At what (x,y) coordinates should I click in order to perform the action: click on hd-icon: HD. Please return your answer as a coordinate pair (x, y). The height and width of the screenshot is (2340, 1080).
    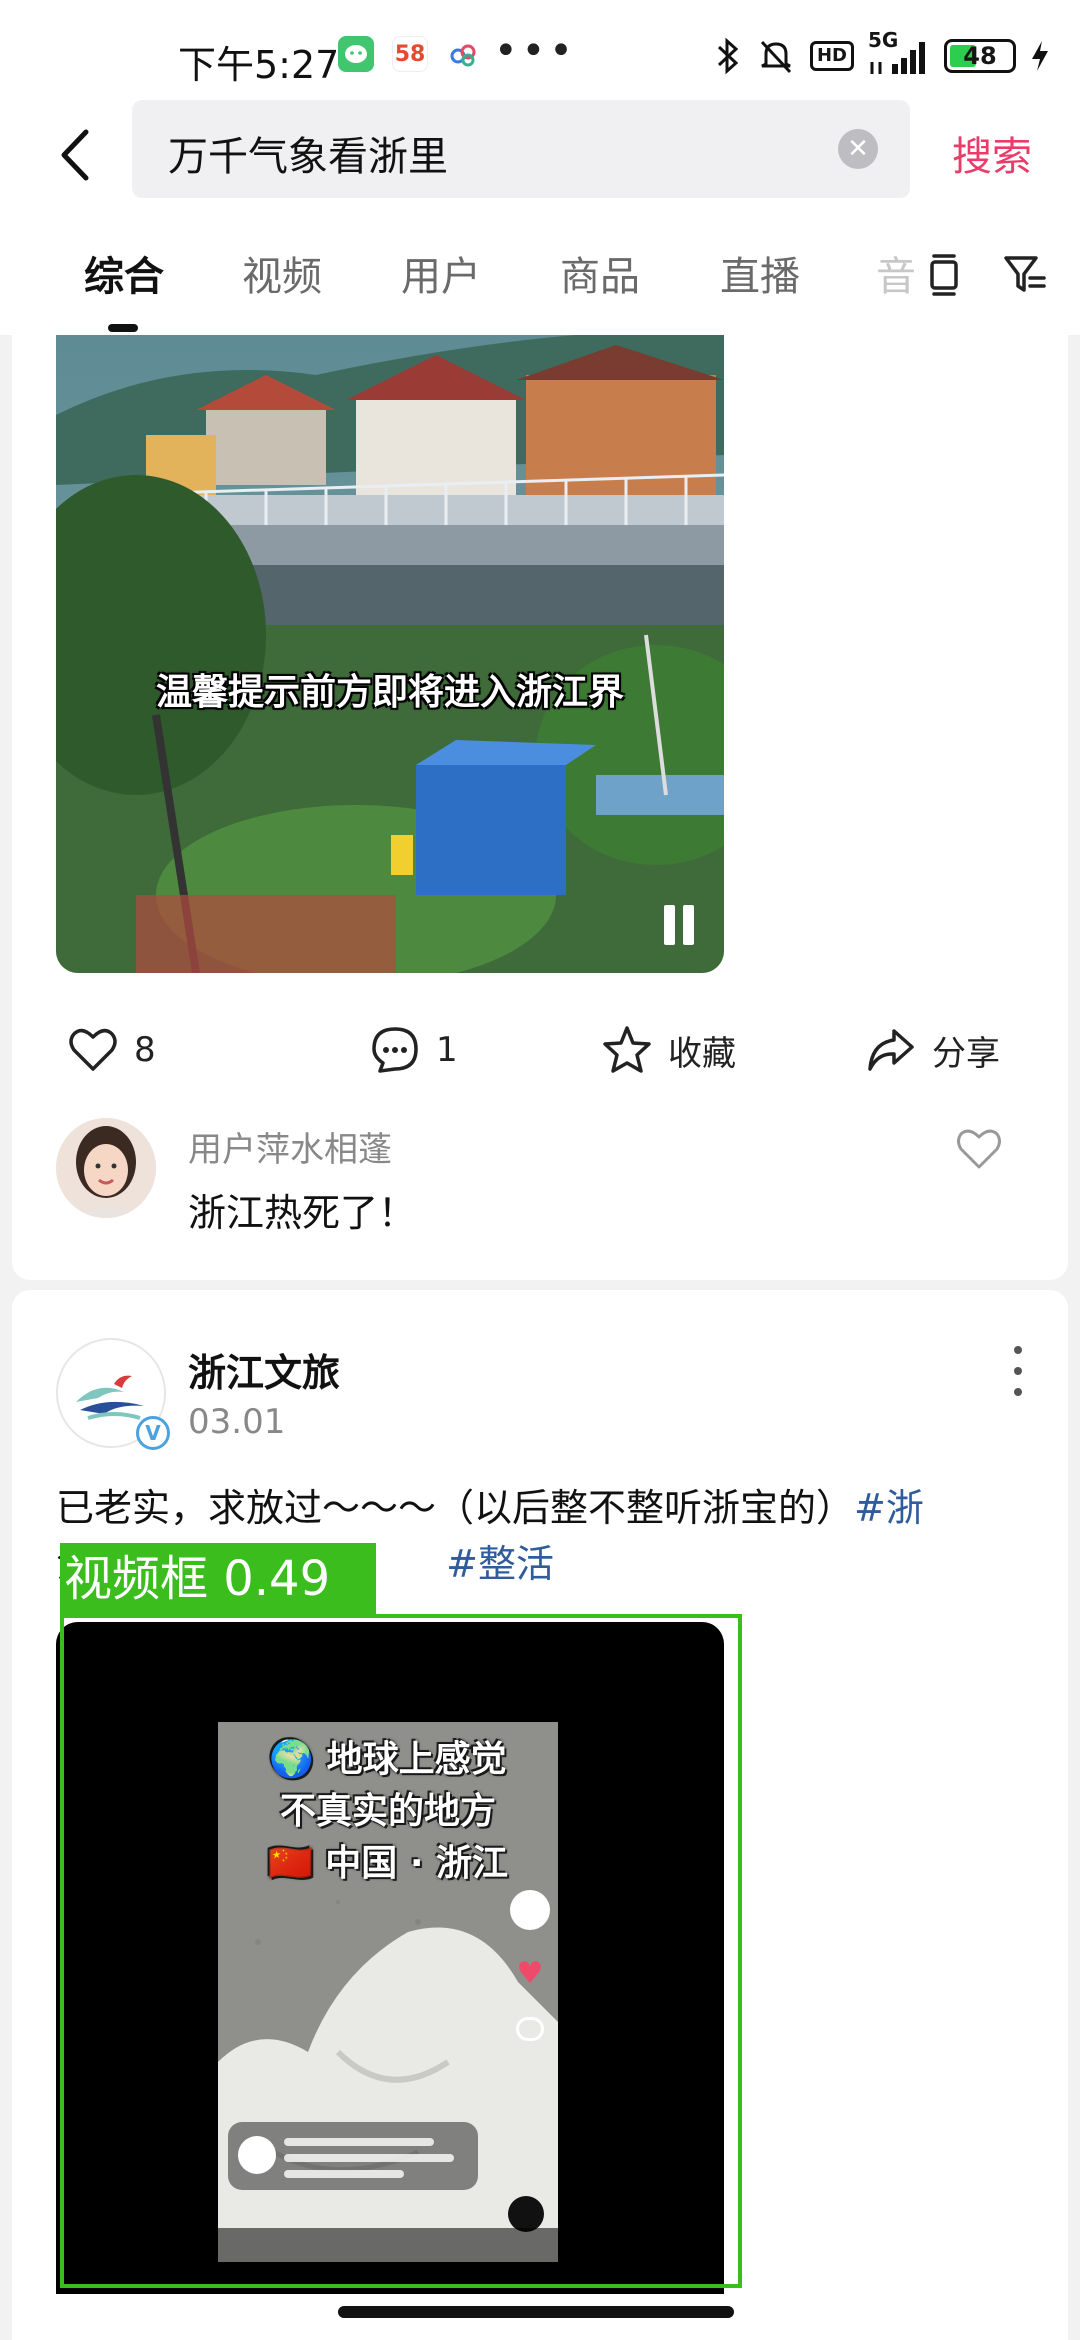
    Looking at the image, I should click on (831, 56).